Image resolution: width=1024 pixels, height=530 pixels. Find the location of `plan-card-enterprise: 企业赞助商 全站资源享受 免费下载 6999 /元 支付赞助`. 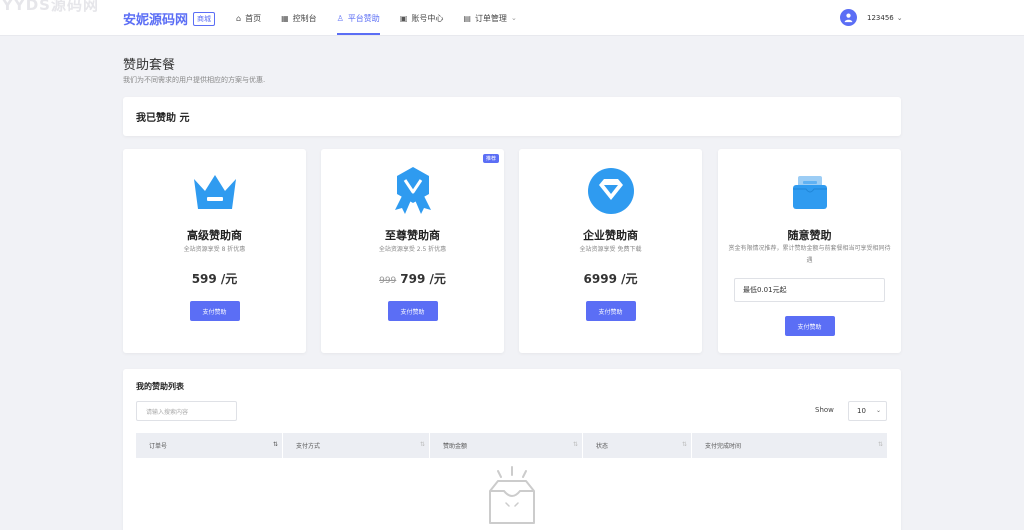

plan-card-enterprise: 企业赞助商 全站资源享受 免费下载 6999 /元 支付赞助 is located at coordinates (610, 251).